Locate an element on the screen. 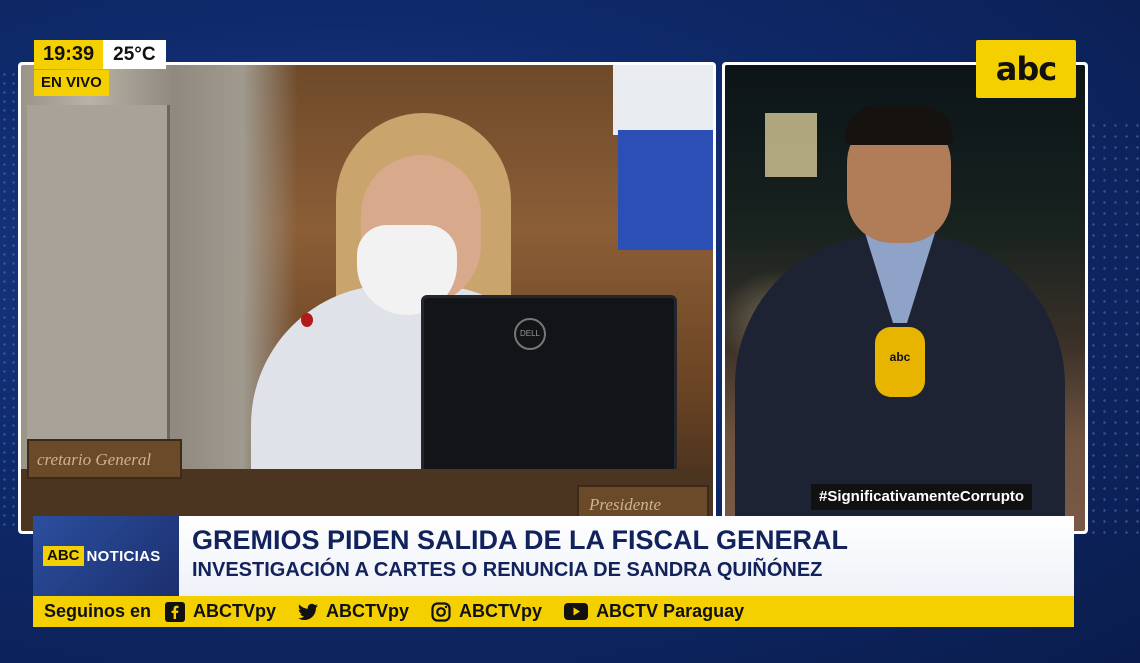 The image size is (1140, 663). social-handle-instagram: ABCTVpy is located at coordinates (501, 611).